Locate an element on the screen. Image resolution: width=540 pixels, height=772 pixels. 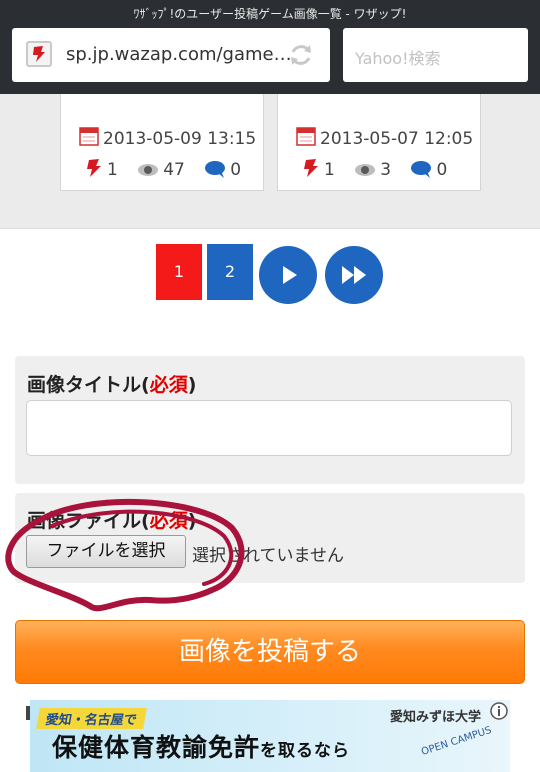
post-card: 2013-05-09 13:15 1 47 0 is located at coordinates (162, 142).